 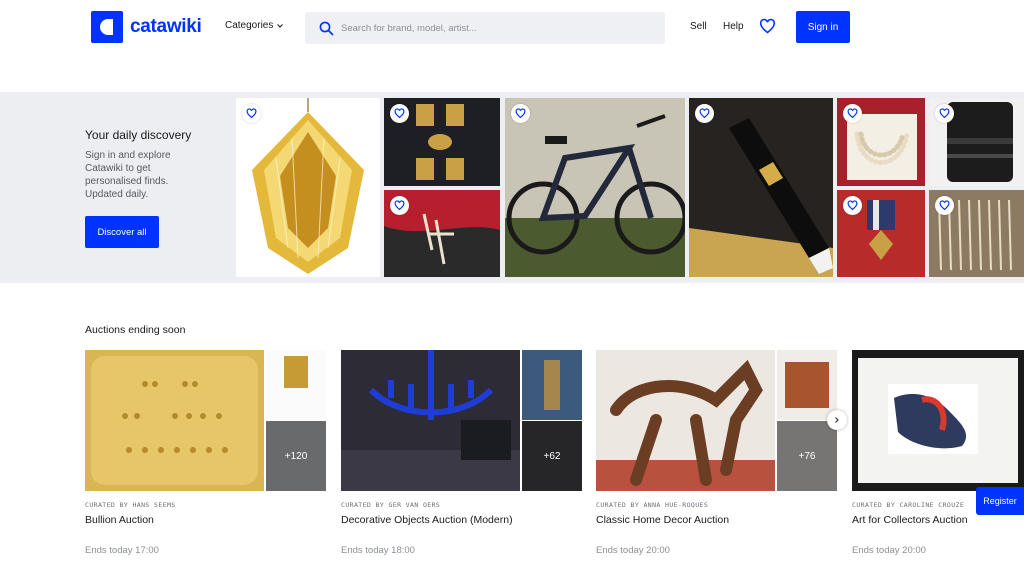 I want to click on carousel-next-button, so click(x=837, y=420).